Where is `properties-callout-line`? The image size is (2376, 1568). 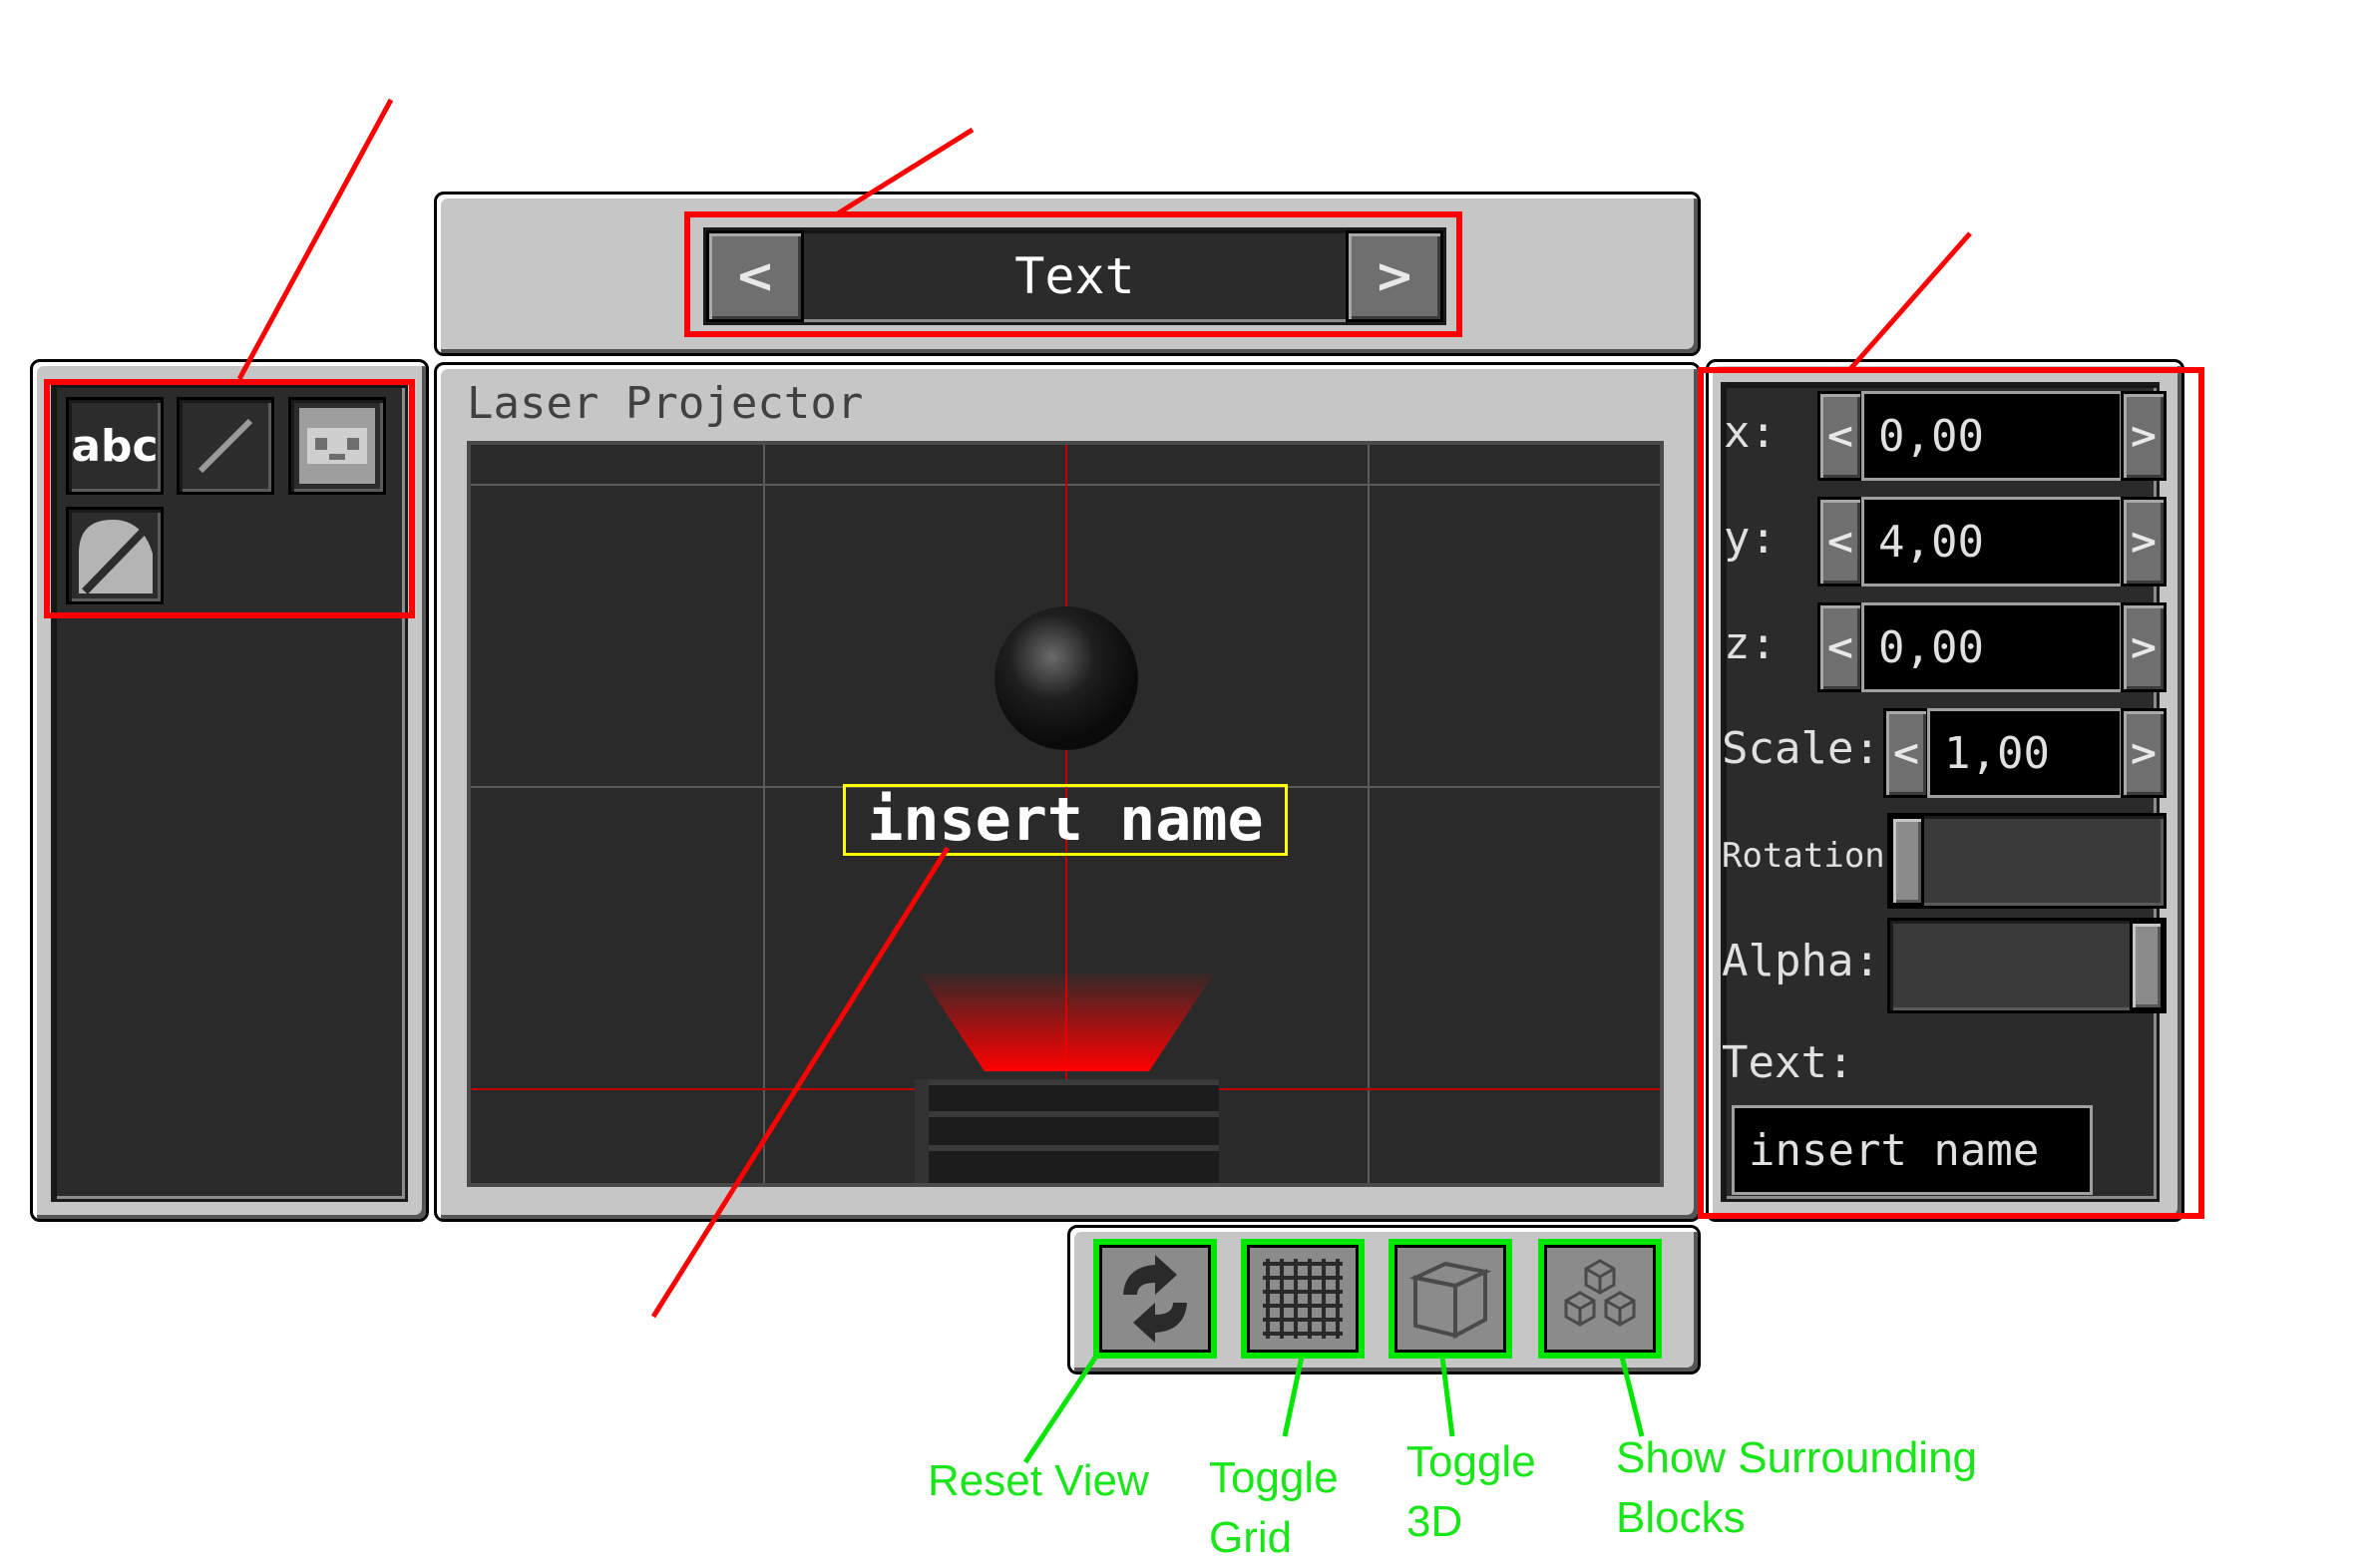
properties-callout-line is located at coordinates (1910, 301).